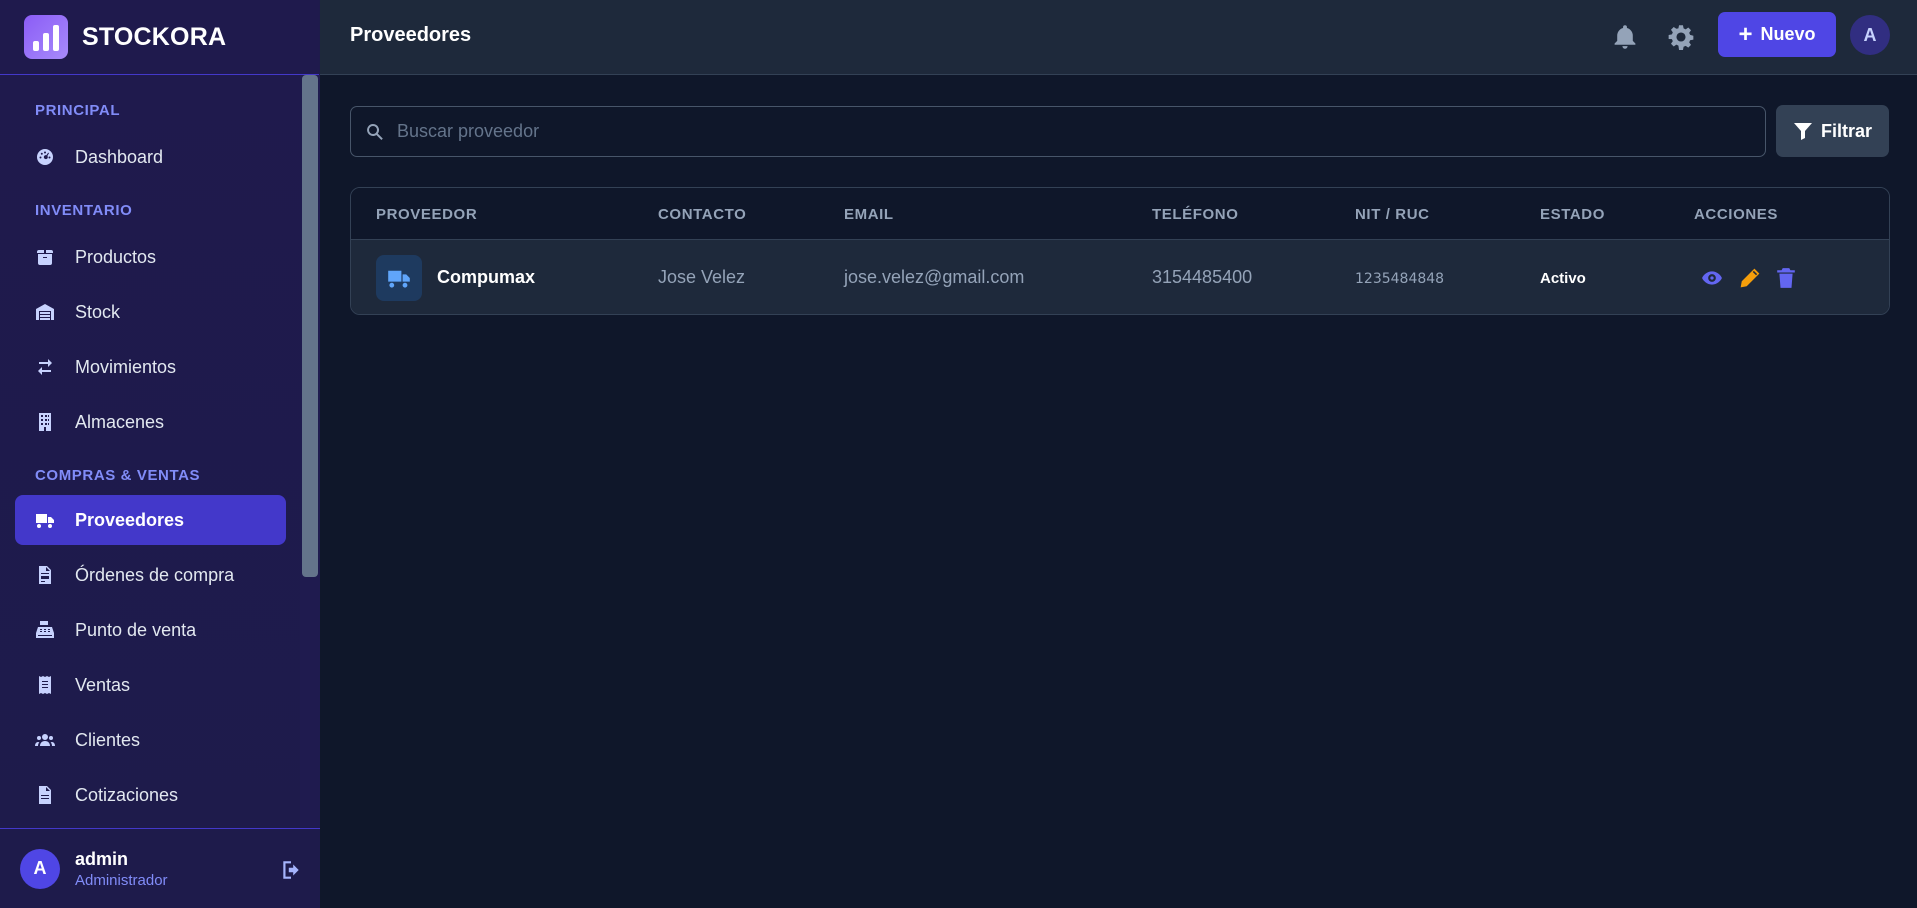 Image resolution: width=1917 pixels, height=908 pixels. What do you see at coordinates (103, 684) in the screenshot?
I see `sidebar-item-label: Ventas` at bounding box center [103, 684].